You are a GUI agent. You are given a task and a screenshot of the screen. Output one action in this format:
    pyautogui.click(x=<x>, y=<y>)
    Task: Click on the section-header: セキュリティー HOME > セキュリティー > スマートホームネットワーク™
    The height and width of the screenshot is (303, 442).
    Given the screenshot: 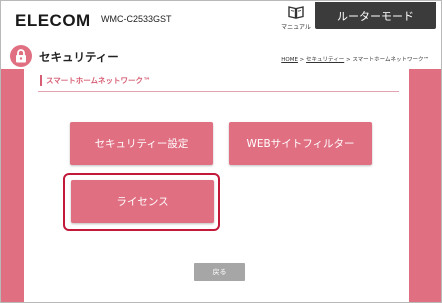 What is the action you would take?
    pyautogui.click(x=221, y=55)
    